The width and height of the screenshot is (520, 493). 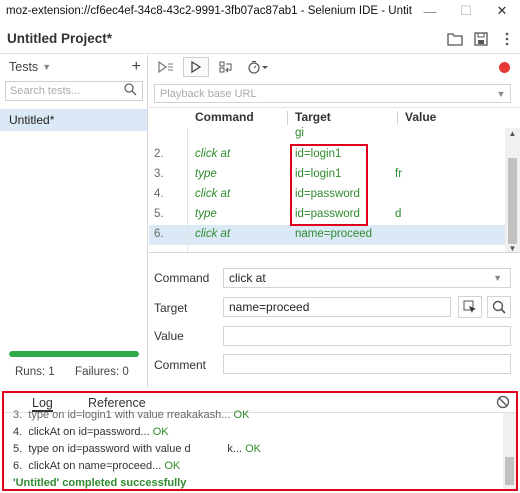 What do you see at coordinates (367, 364) in the screenshot?
I see `comment-input` at bounding box center [367, 364].